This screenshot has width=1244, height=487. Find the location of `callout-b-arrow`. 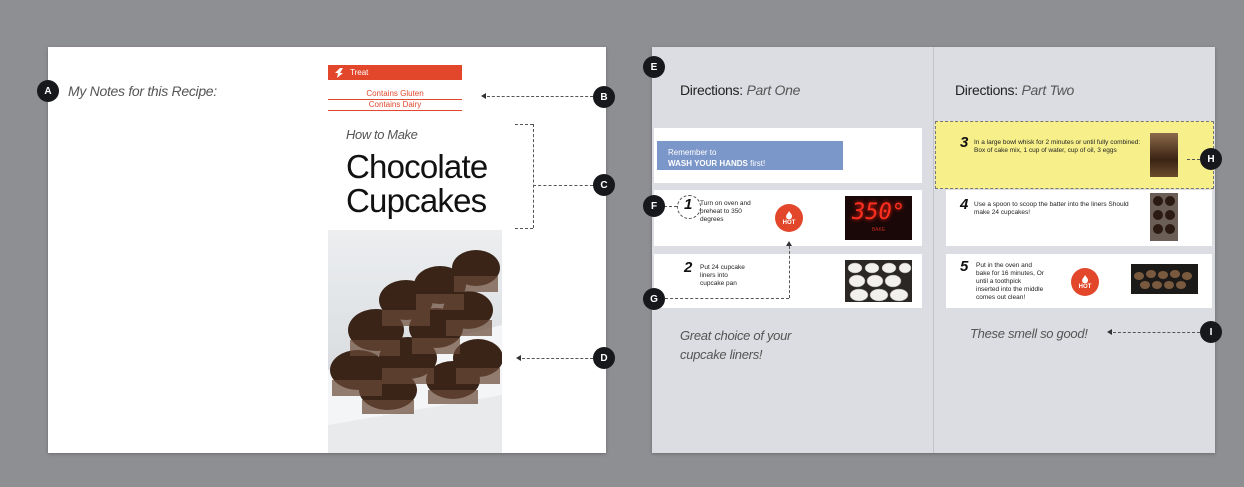

callout-b-arrow is located at coordinates (483, 96).